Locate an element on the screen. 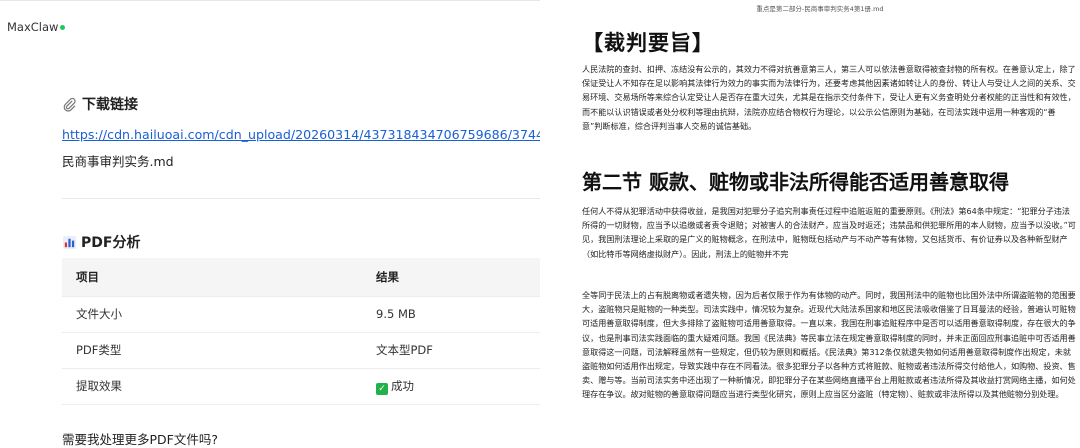  app-name: MaxClaw is located at coordinates (33, 27).